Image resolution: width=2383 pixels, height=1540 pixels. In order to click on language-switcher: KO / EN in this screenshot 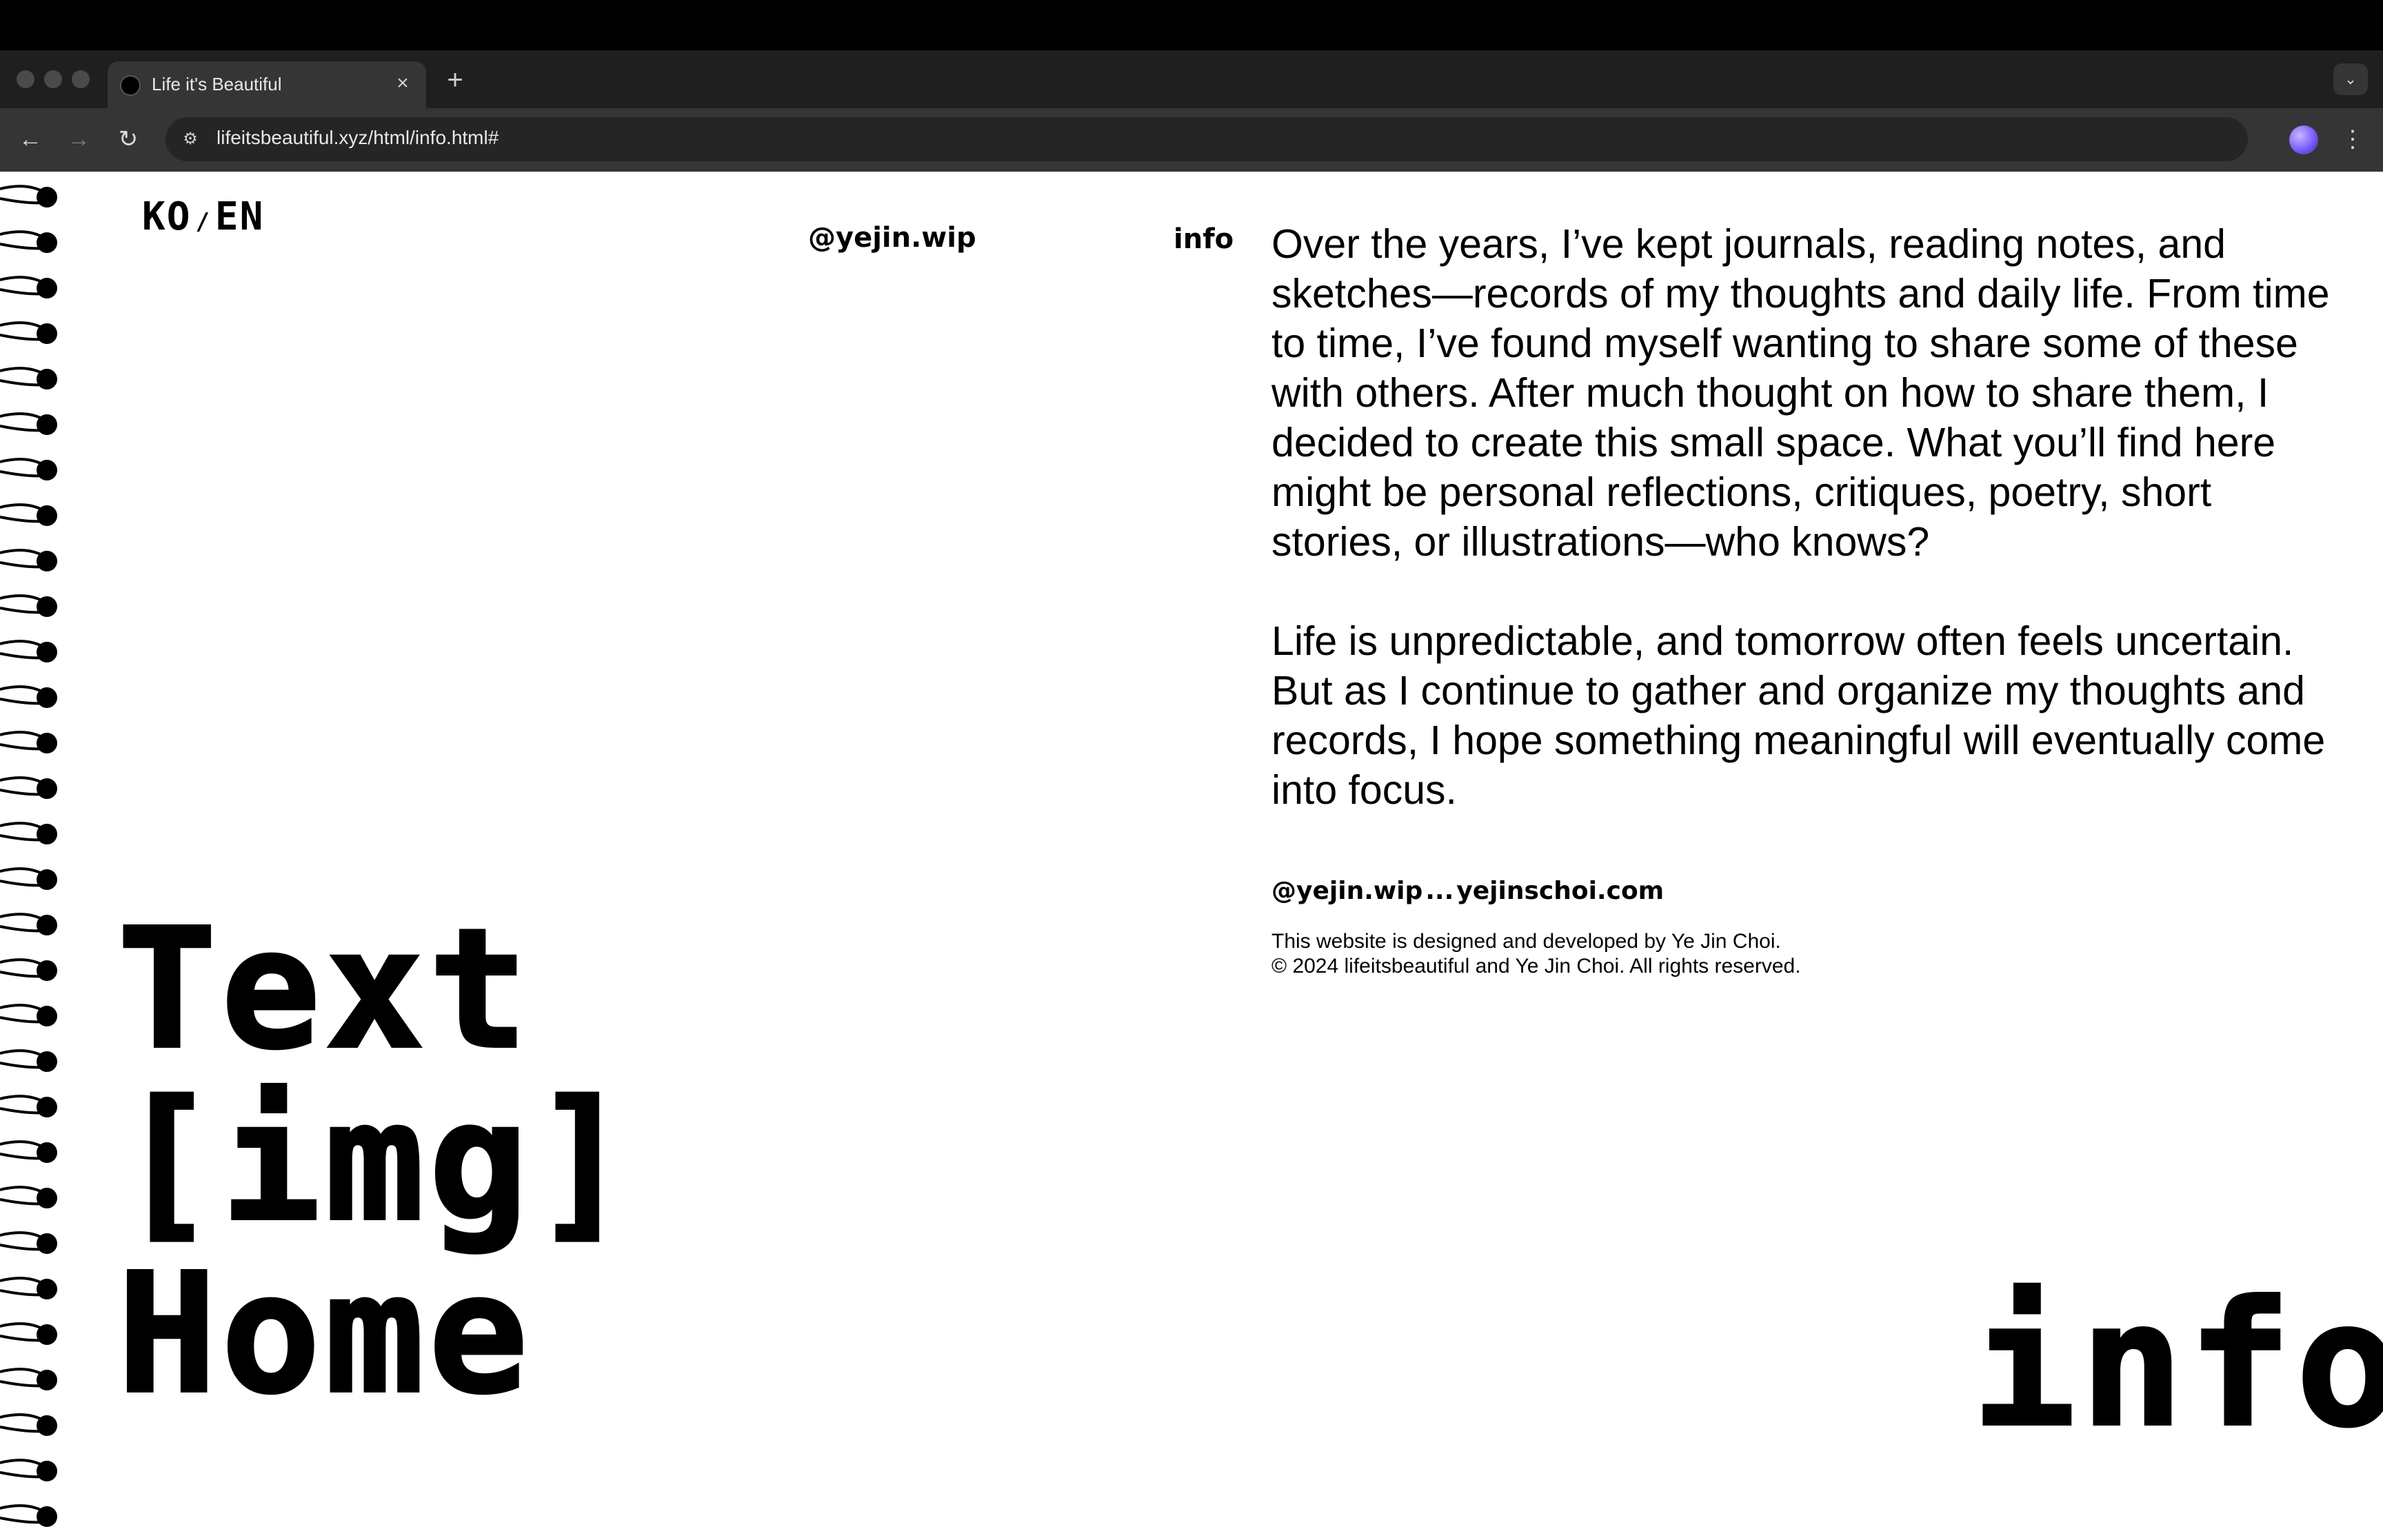, I will do `click(203, 217)`.